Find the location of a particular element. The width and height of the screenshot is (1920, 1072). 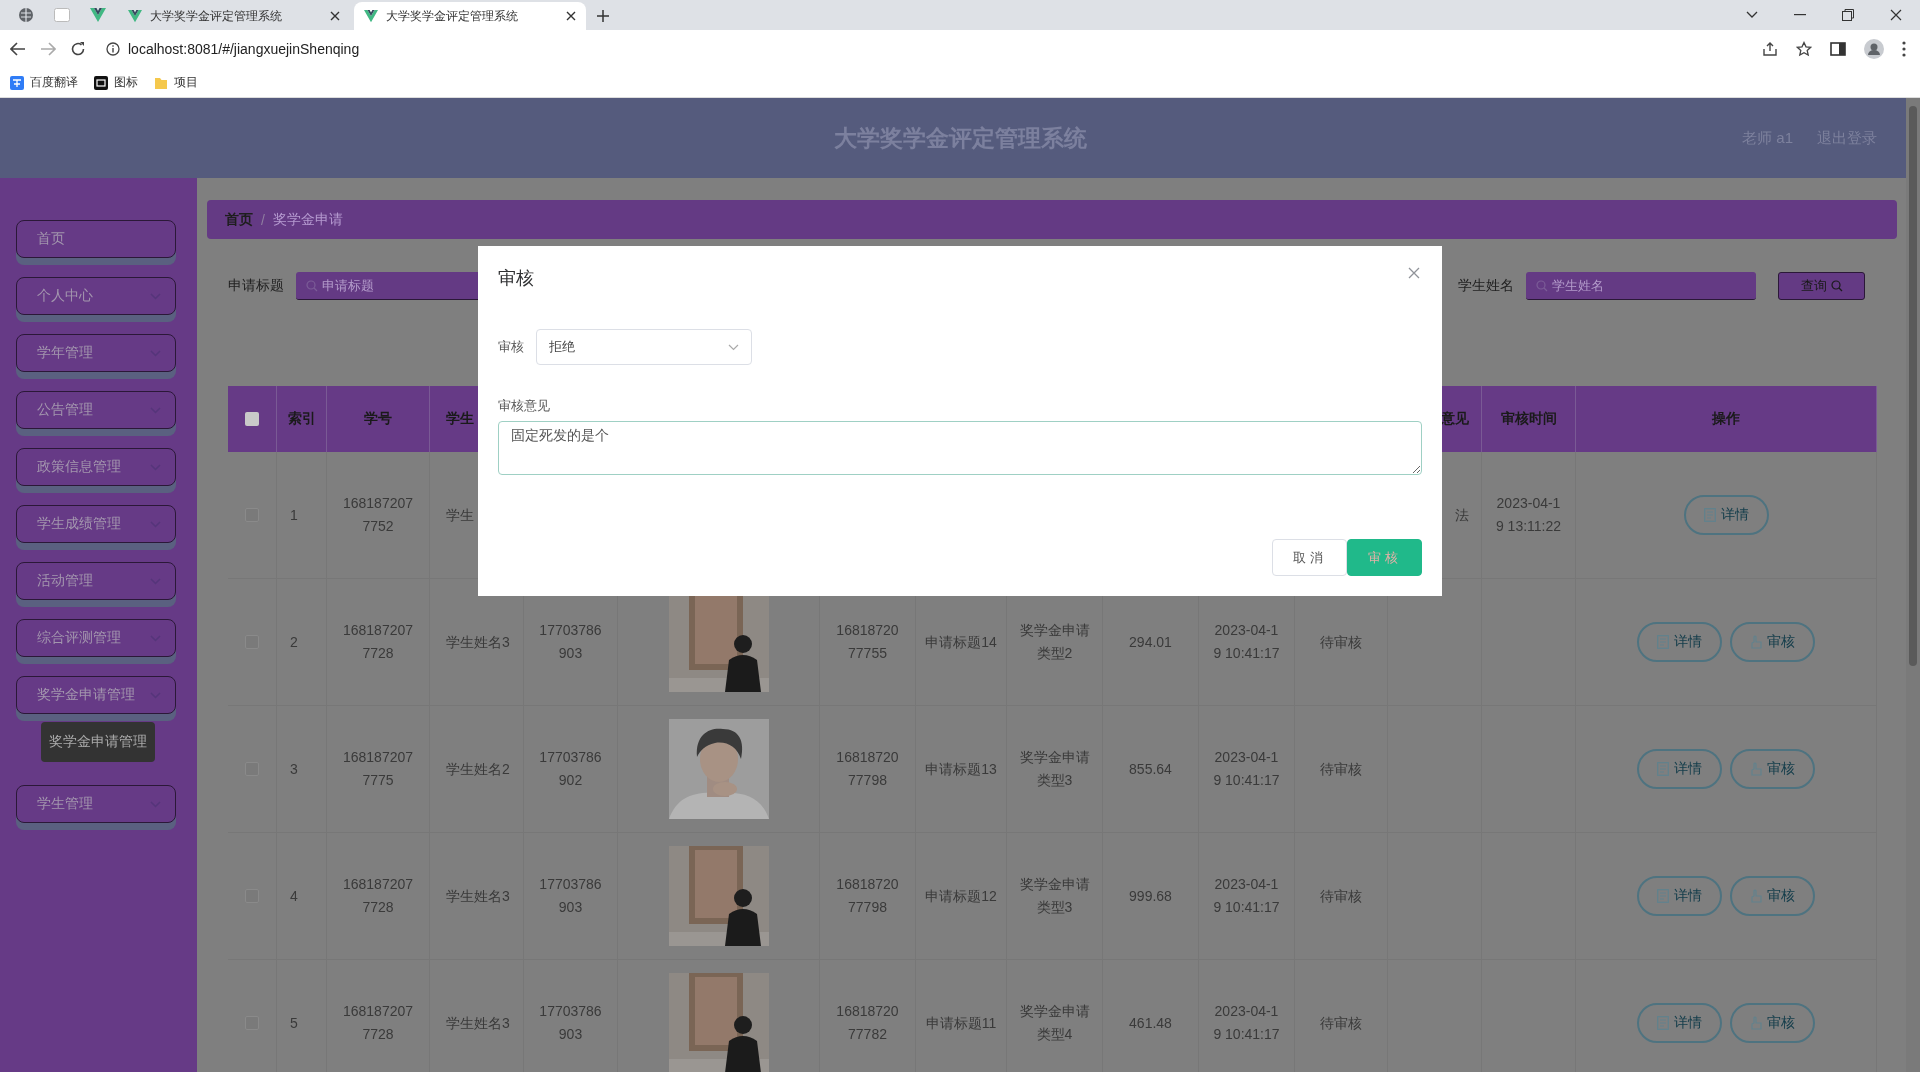

translate-icon is located at coordinates (17, 82).